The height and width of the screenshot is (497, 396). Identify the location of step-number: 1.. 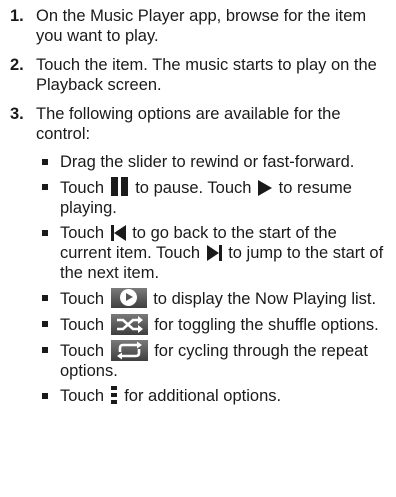
(17, 16).